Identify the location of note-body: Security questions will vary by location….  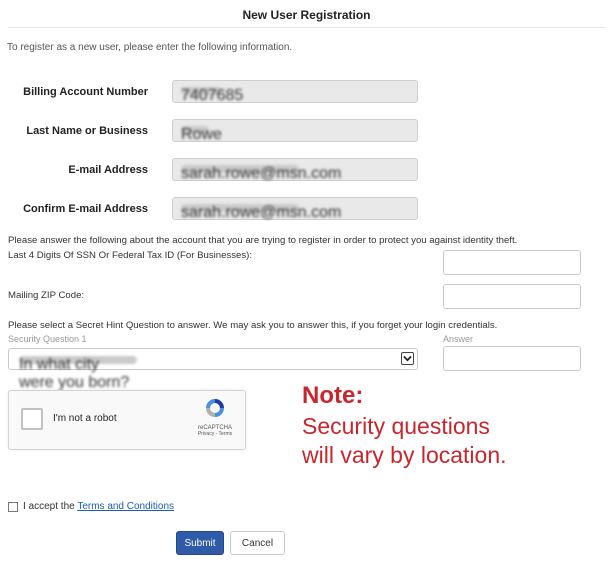
(452, 441).